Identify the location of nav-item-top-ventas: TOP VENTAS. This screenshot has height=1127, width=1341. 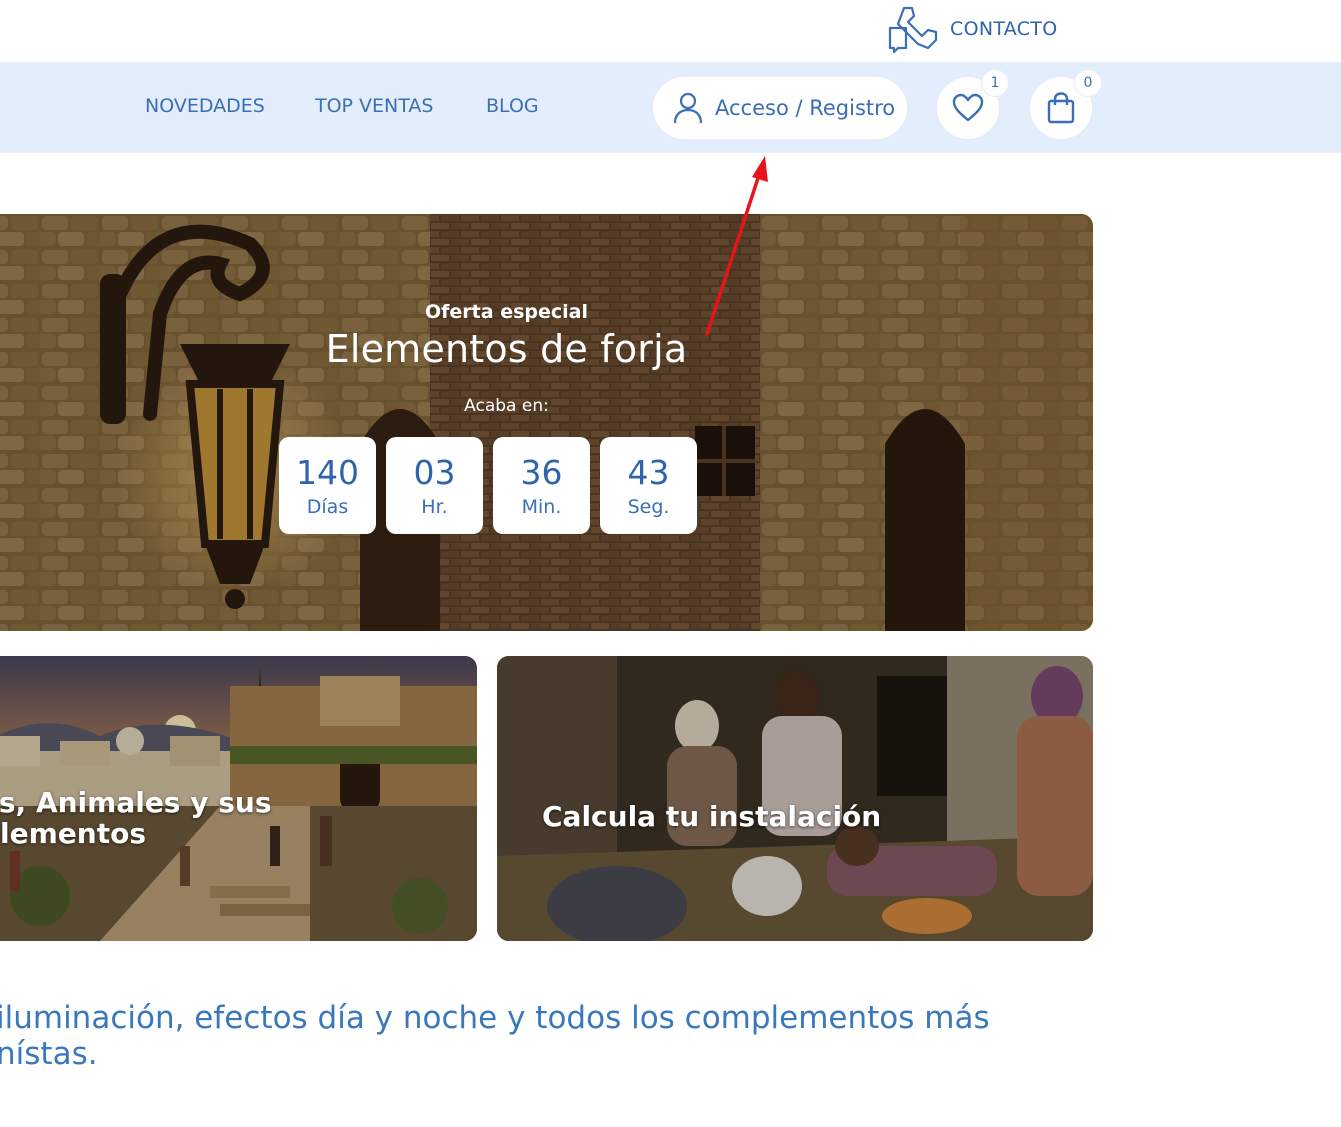
(374, 106).